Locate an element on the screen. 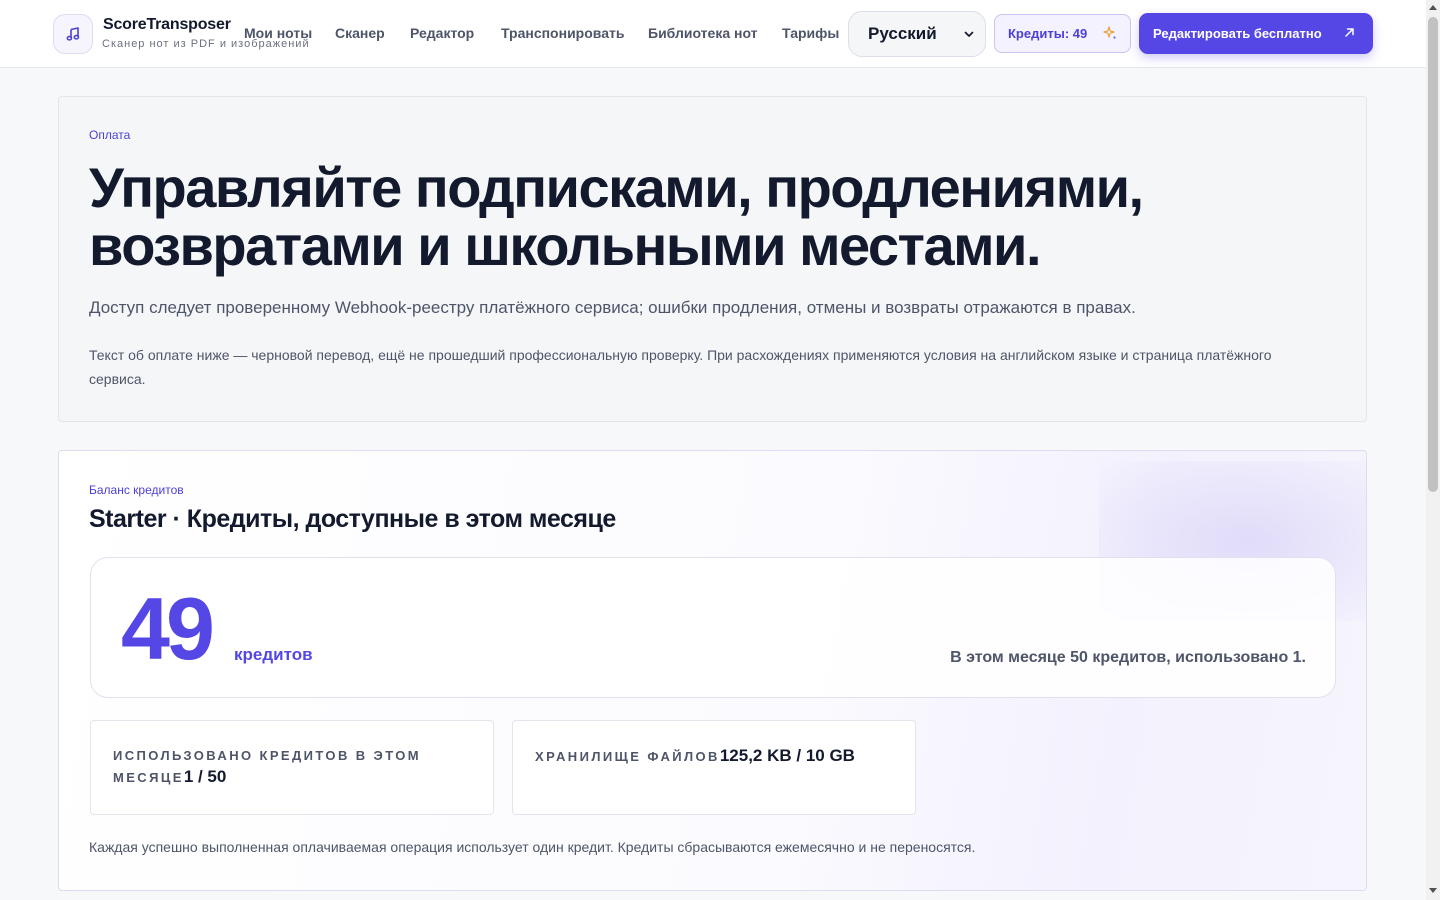  credits-eyebrow: Баланс кредитов is located at coordinates (136, 490).